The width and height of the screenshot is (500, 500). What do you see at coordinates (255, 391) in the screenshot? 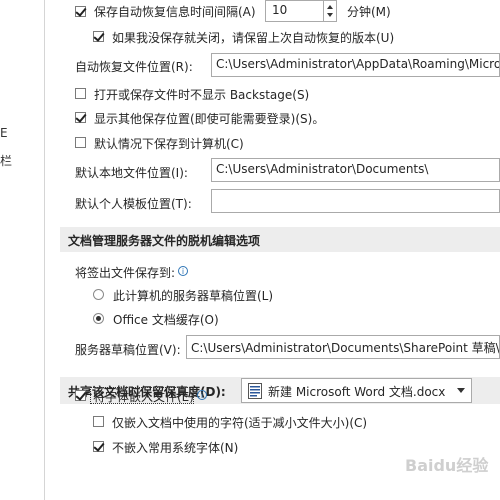
I see `word-document-icon` at bounding box center [255, 391].